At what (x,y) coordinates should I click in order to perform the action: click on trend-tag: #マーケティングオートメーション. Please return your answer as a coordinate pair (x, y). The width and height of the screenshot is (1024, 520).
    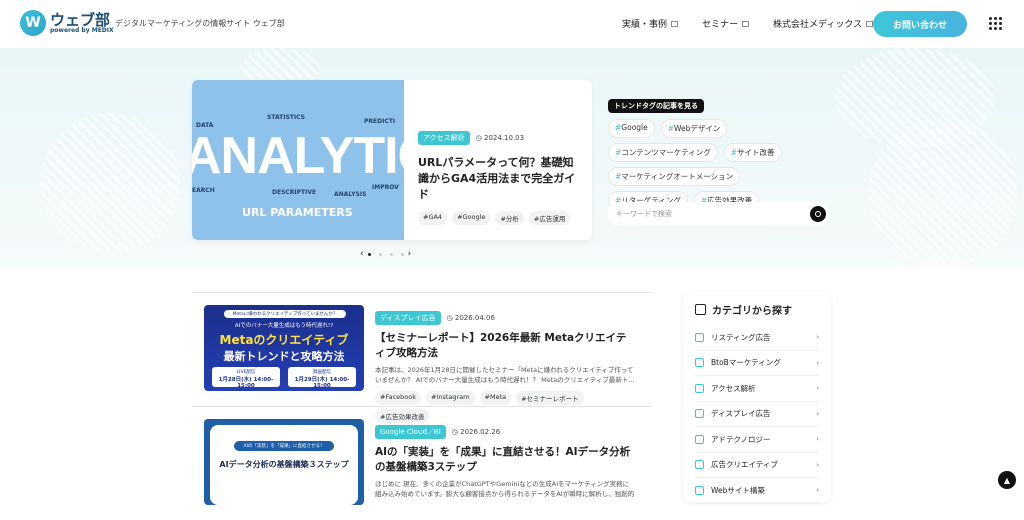
    Looking at the image, I should click on (674, 176).